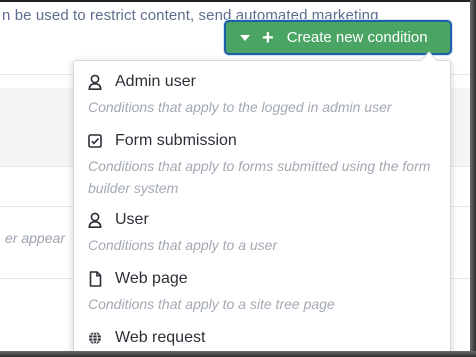 This screenshot has height=357, width=476. What do you see at coordinates (160, 337) in the screenshot?
I see `menu-item-title: Web request` at bounding box center [160, 337].